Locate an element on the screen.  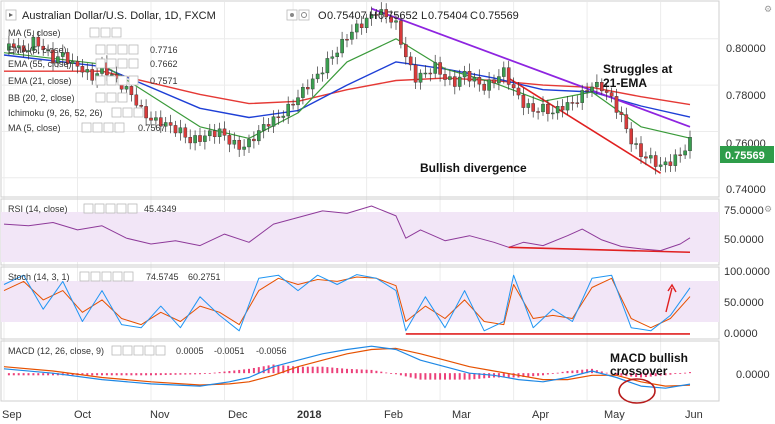
collapse-arrow-icon is located at coordinates (11, 15).